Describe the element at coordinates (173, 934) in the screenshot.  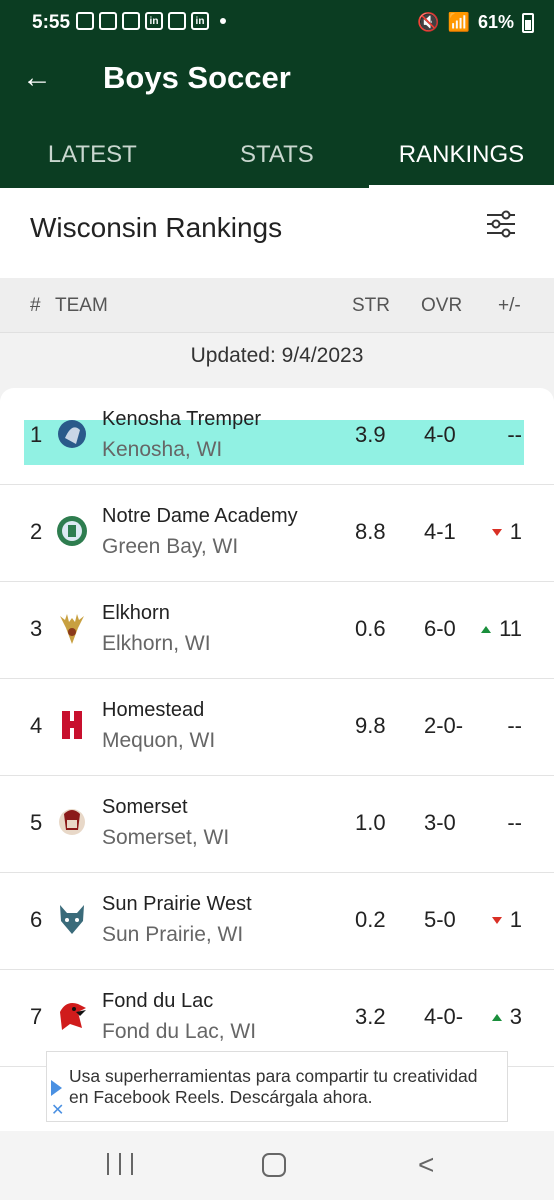
I see `team-location: Sun Prairie, WI` at that location.